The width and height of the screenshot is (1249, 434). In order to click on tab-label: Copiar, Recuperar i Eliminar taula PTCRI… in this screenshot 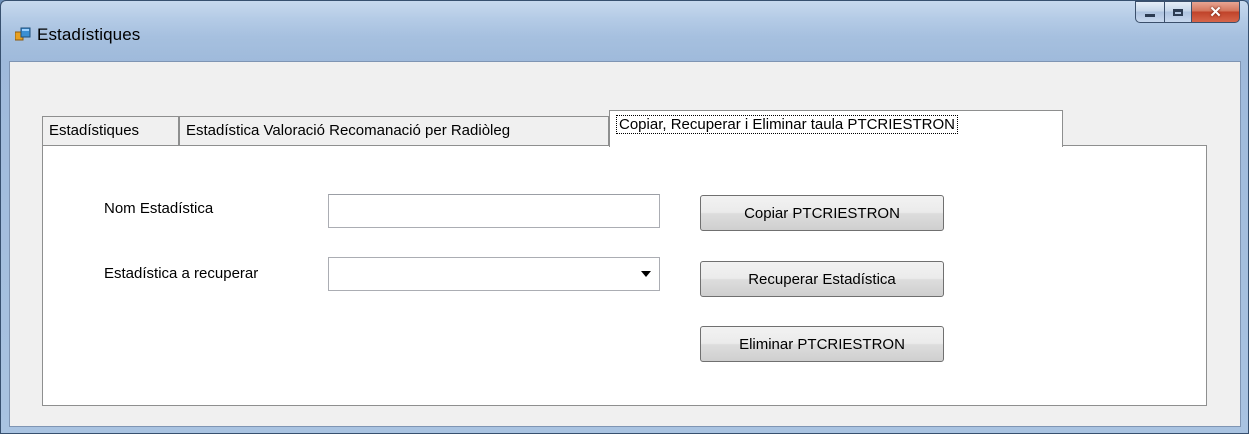, I will do `click(787, 124)`.